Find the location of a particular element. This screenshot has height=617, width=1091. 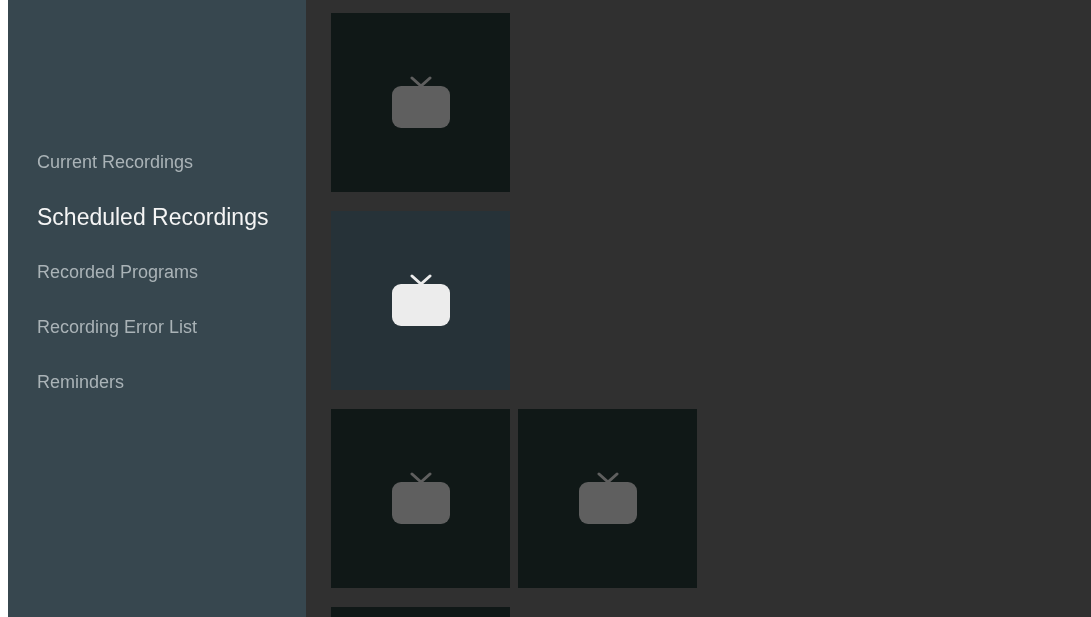

sidebar-item: Current Recordings is located at coordinates (171, 162).